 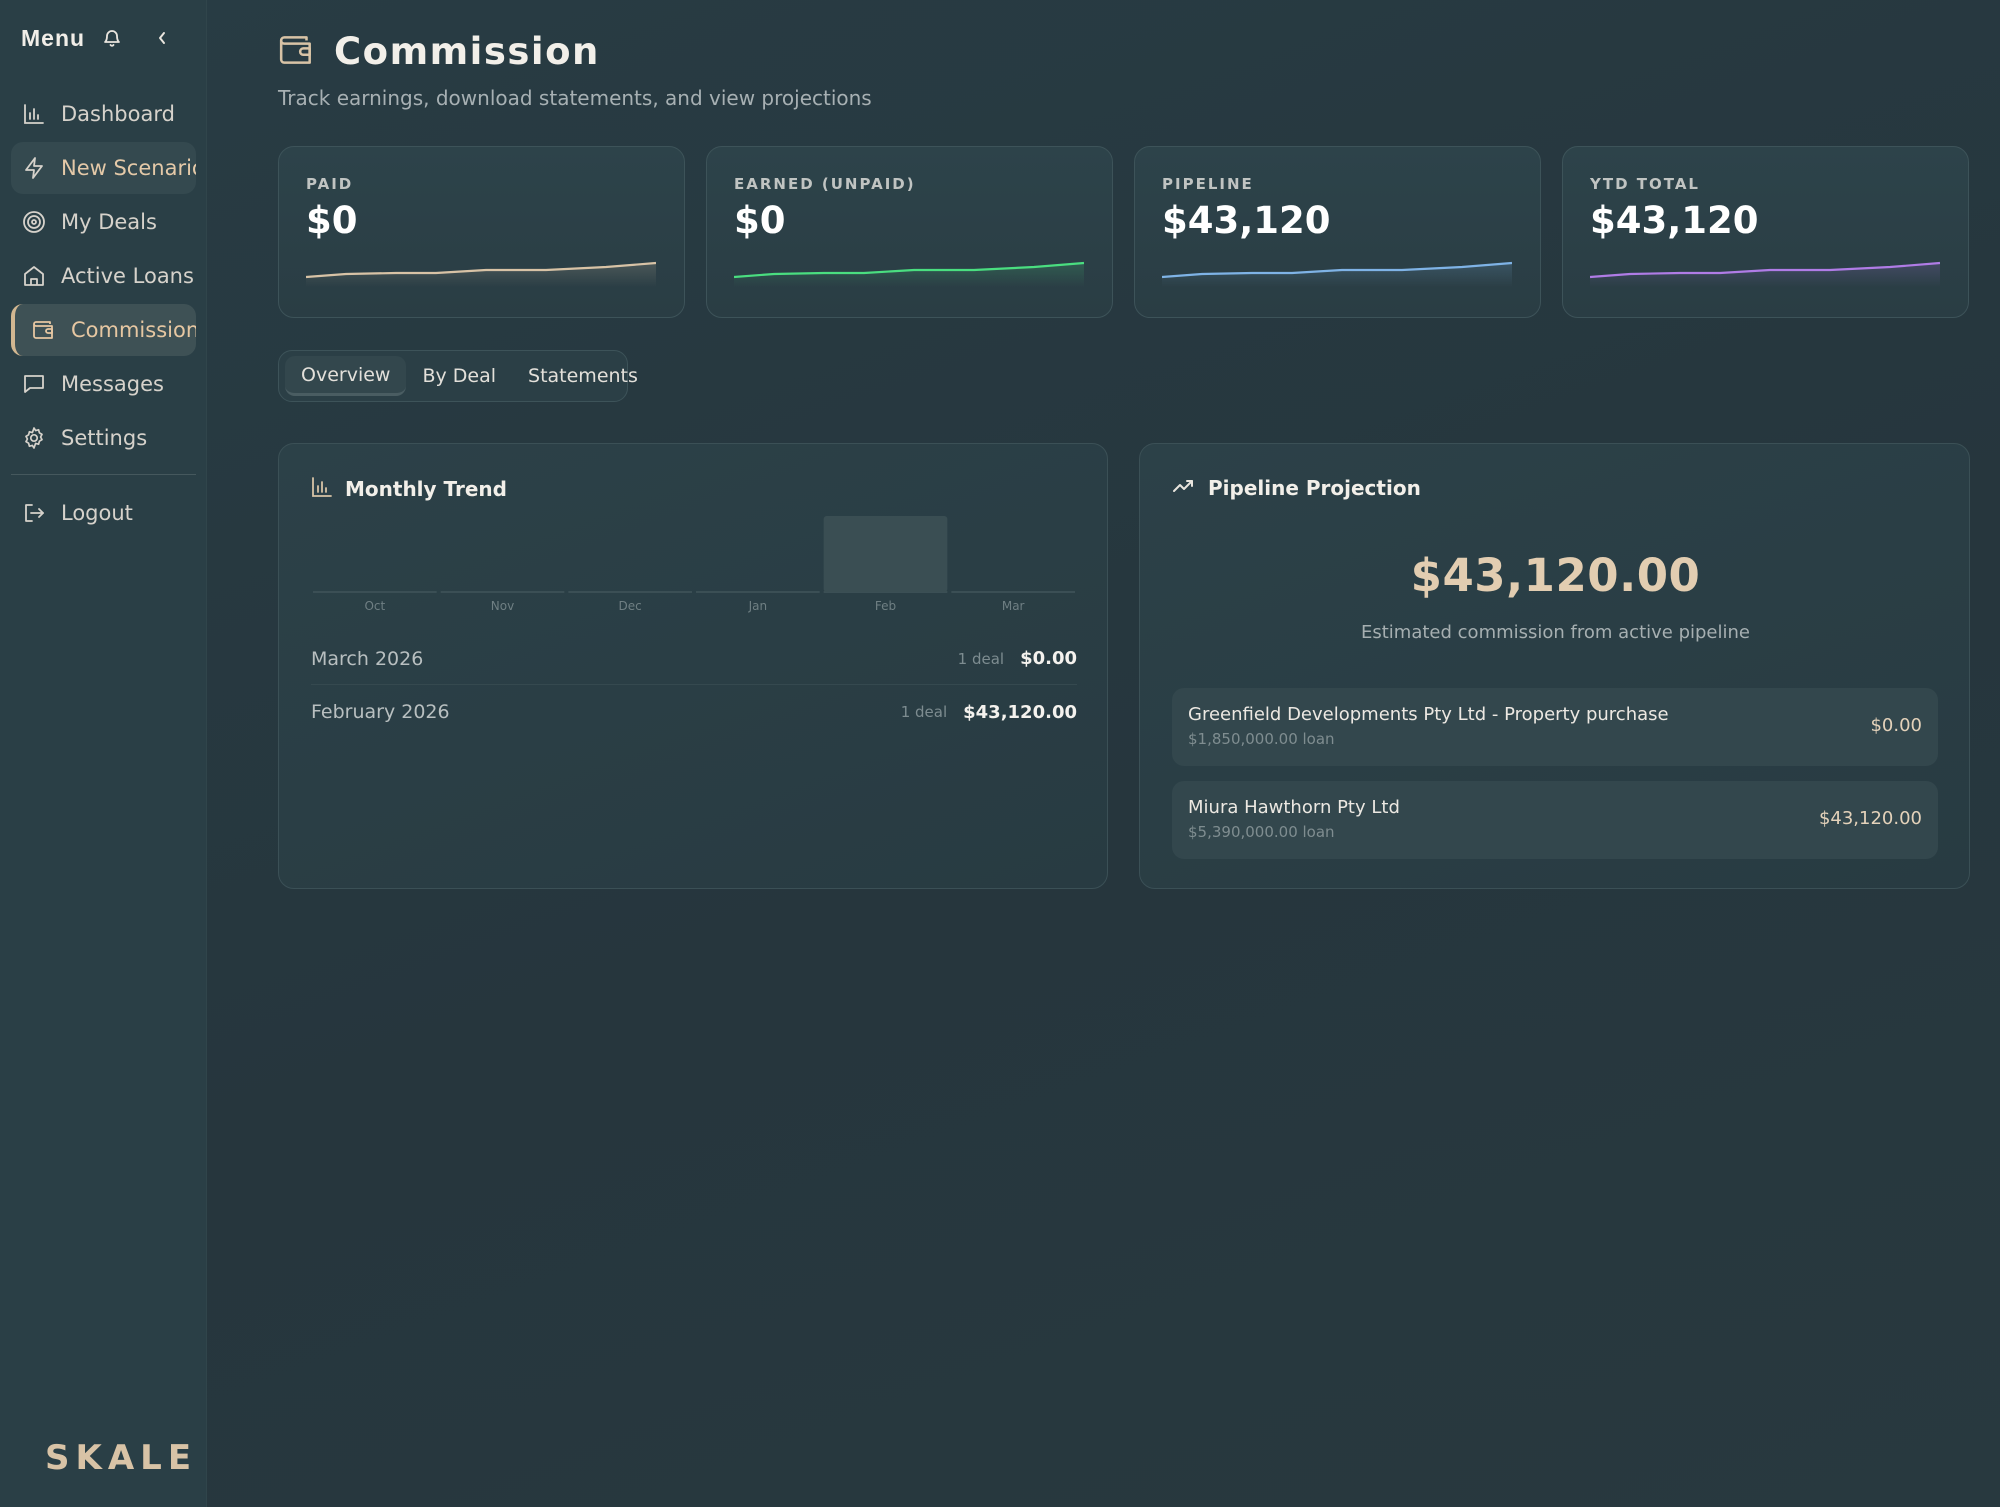 What do you see at coordinates (885, 606) in the screenshot?
I see `tick-label: Feb` at bounding box center [885, 606].